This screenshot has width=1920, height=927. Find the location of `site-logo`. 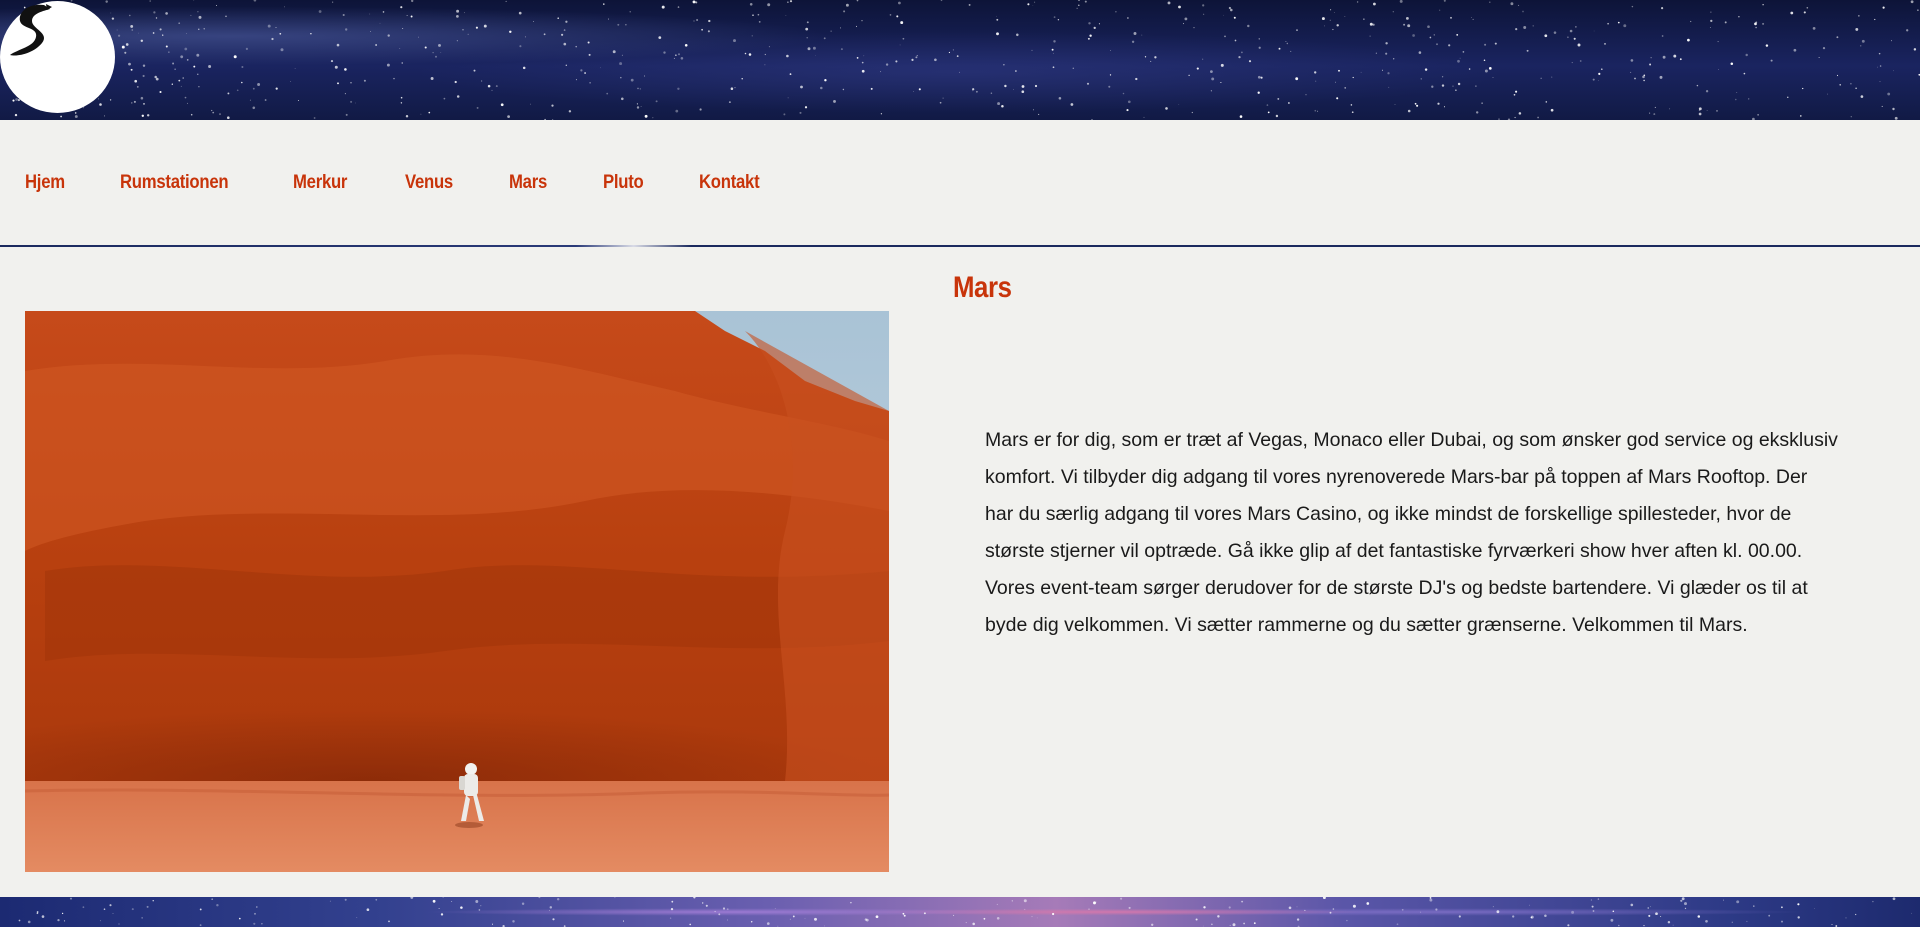

site-logo is located at coordinates (57, 57).